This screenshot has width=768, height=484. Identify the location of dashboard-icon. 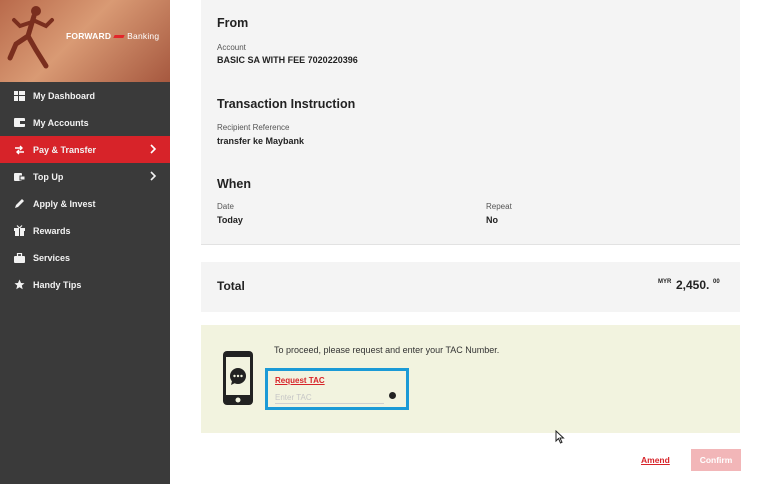
(19, 96).